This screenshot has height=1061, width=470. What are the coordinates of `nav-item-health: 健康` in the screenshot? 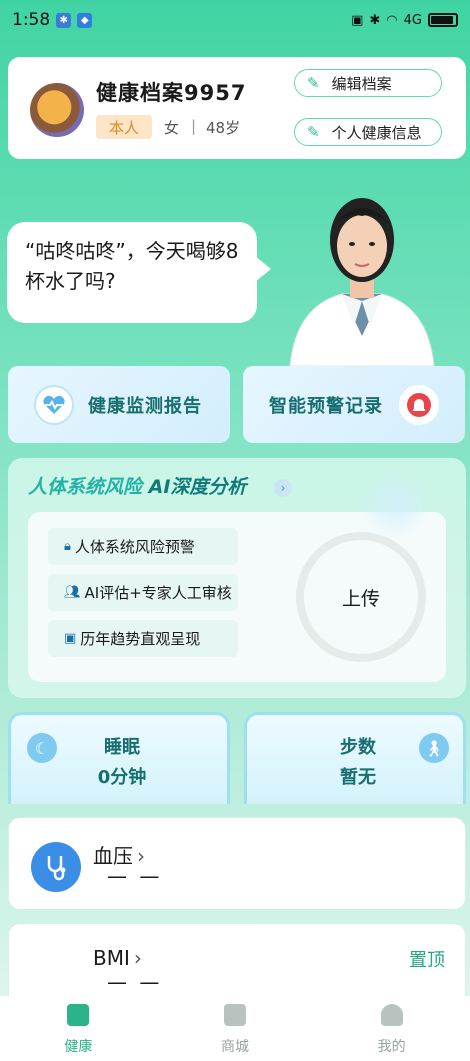 It's located at (78, 1028).